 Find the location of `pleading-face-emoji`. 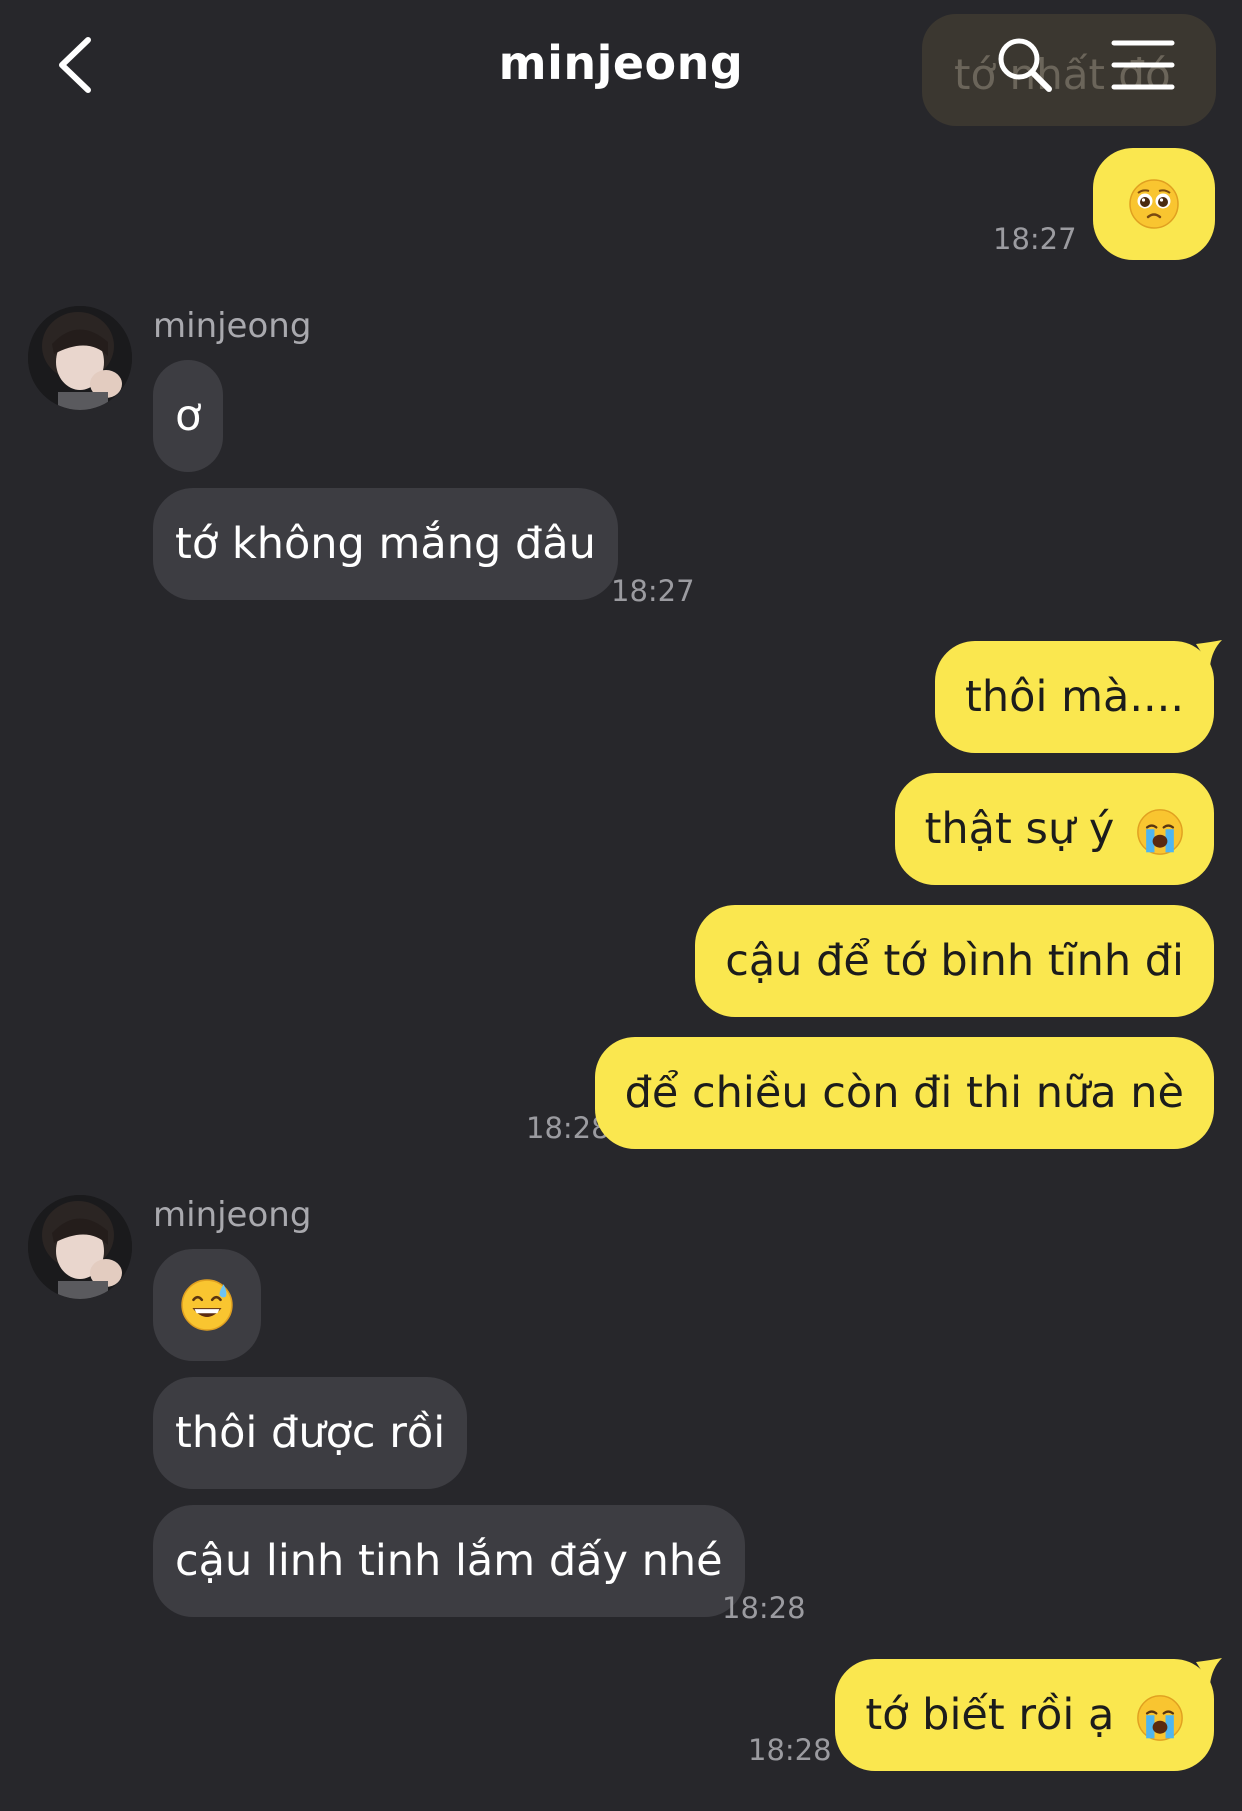

pleading-face-emoji is located at coordinates (1154, 204).